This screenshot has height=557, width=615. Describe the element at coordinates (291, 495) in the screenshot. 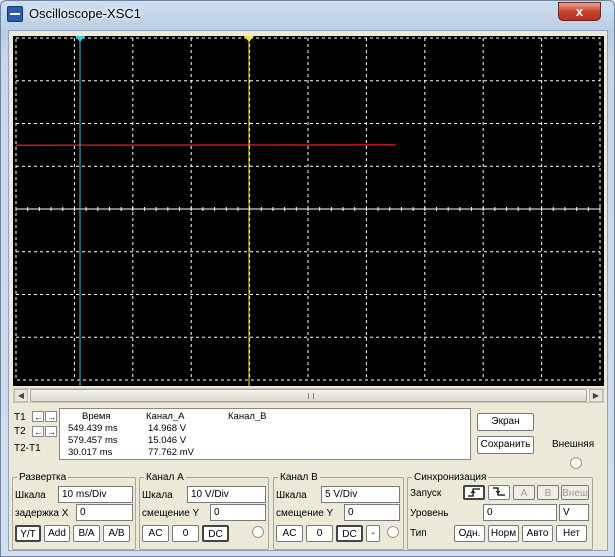

I see `channel-b-scale-label: Шкала` at that location.